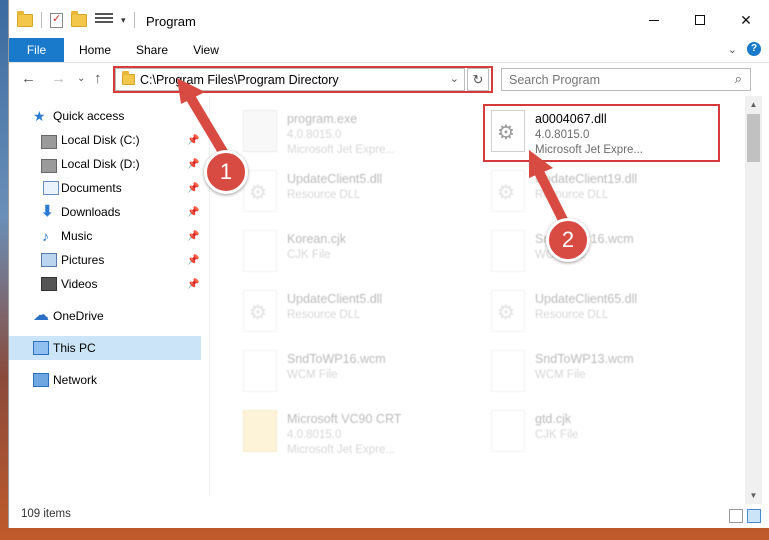 The image size is (769, 540). What do you see at coordinates (568, 240) in the screenshot?
I see `callout-badge-2: 2` at bounding box center [568, 240].